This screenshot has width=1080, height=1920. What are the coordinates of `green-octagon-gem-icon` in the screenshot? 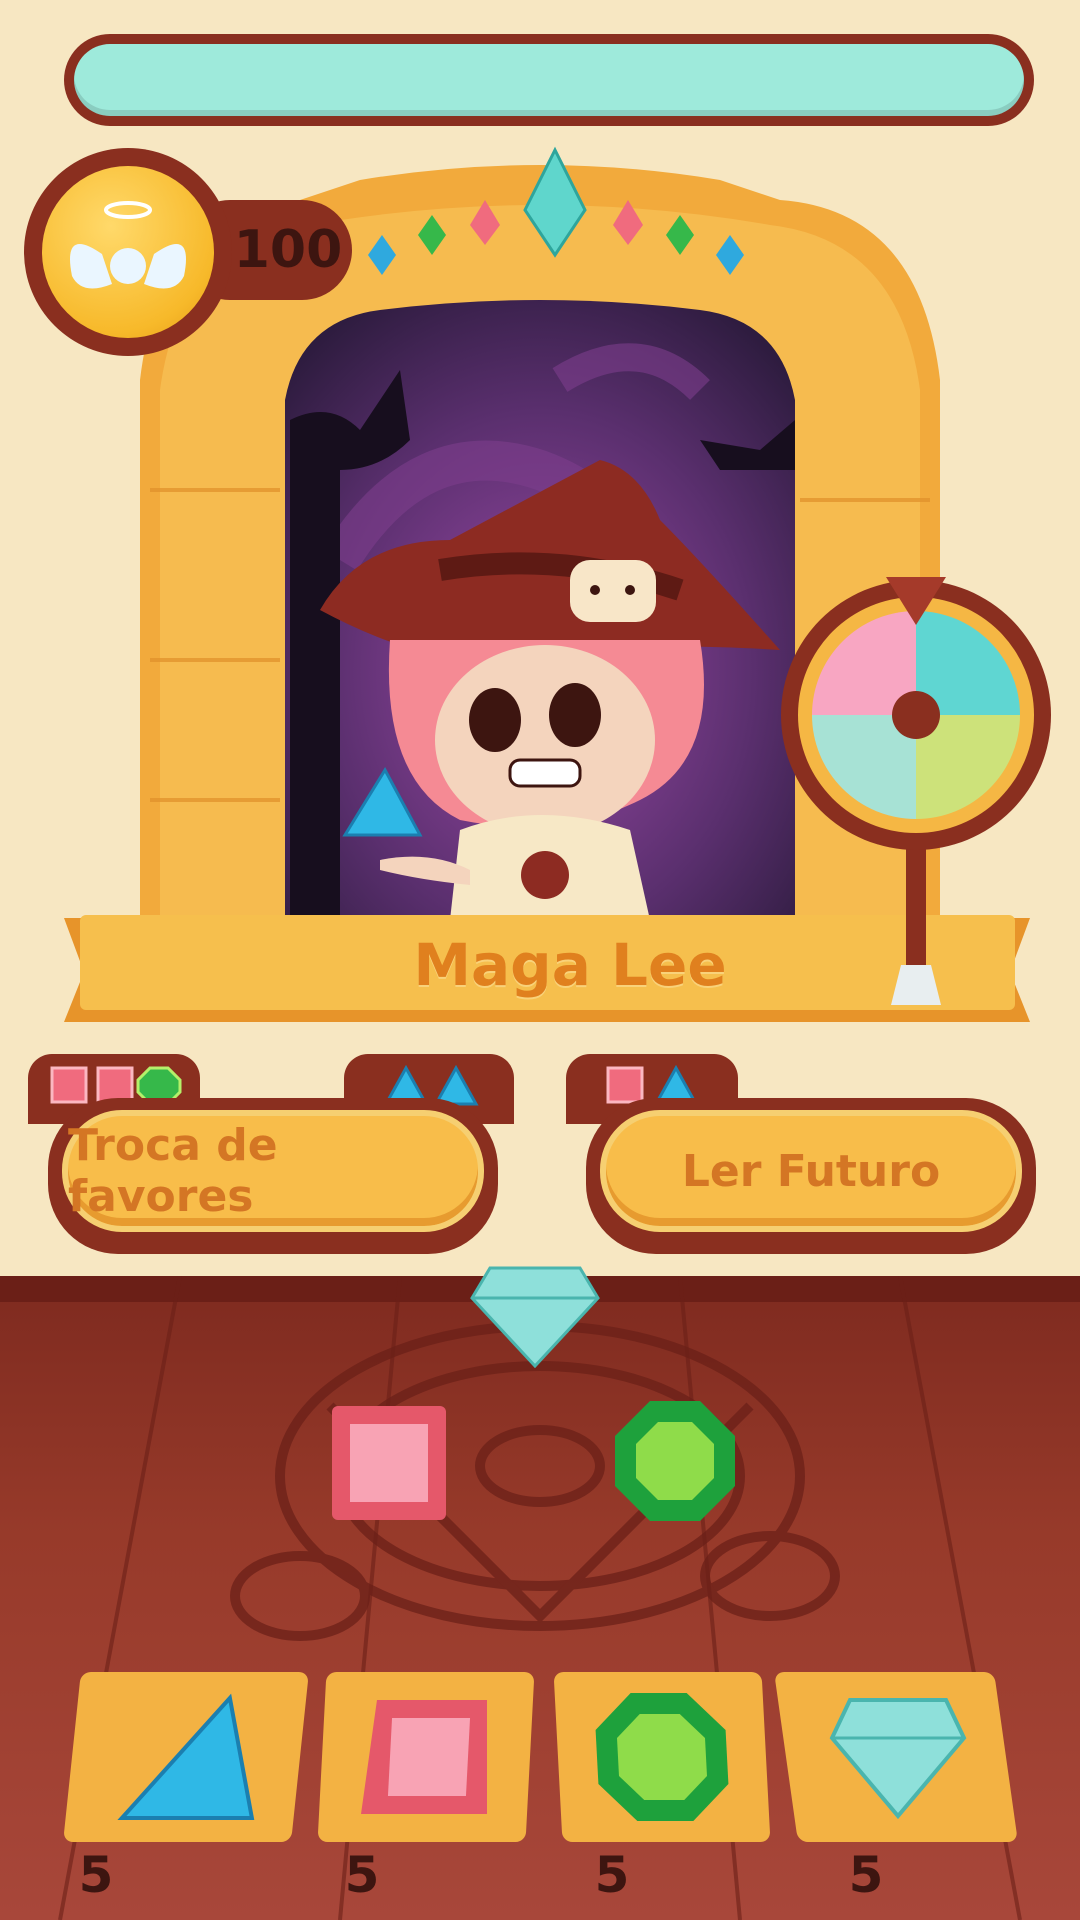 It's located at (662, 1757).